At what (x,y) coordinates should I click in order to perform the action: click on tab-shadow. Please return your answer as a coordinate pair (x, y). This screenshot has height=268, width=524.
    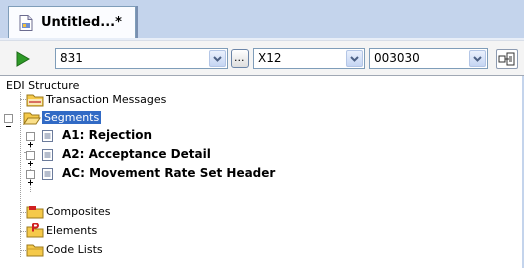
    Looking at the image, I should click on (137, 22).